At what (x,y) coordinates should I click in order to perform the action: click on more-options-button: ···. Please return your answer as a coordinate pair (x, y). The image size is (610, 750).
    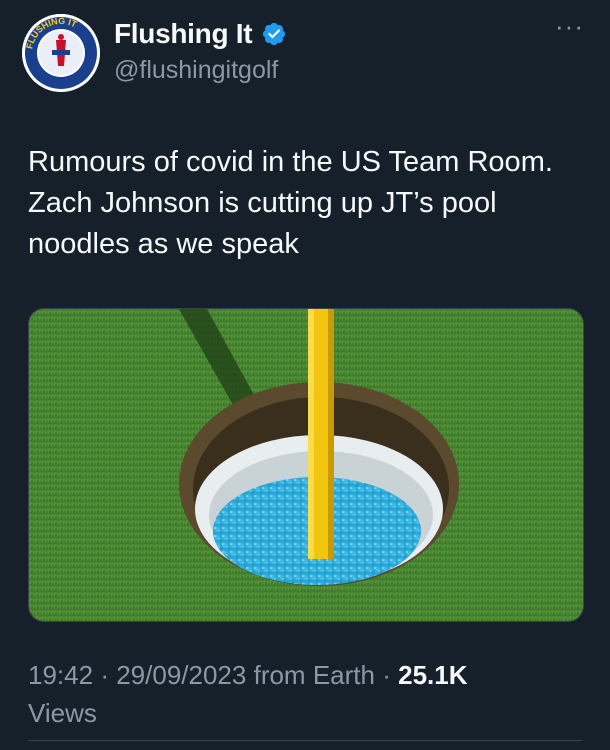
    Looking at the image, I should click on (569, 26).